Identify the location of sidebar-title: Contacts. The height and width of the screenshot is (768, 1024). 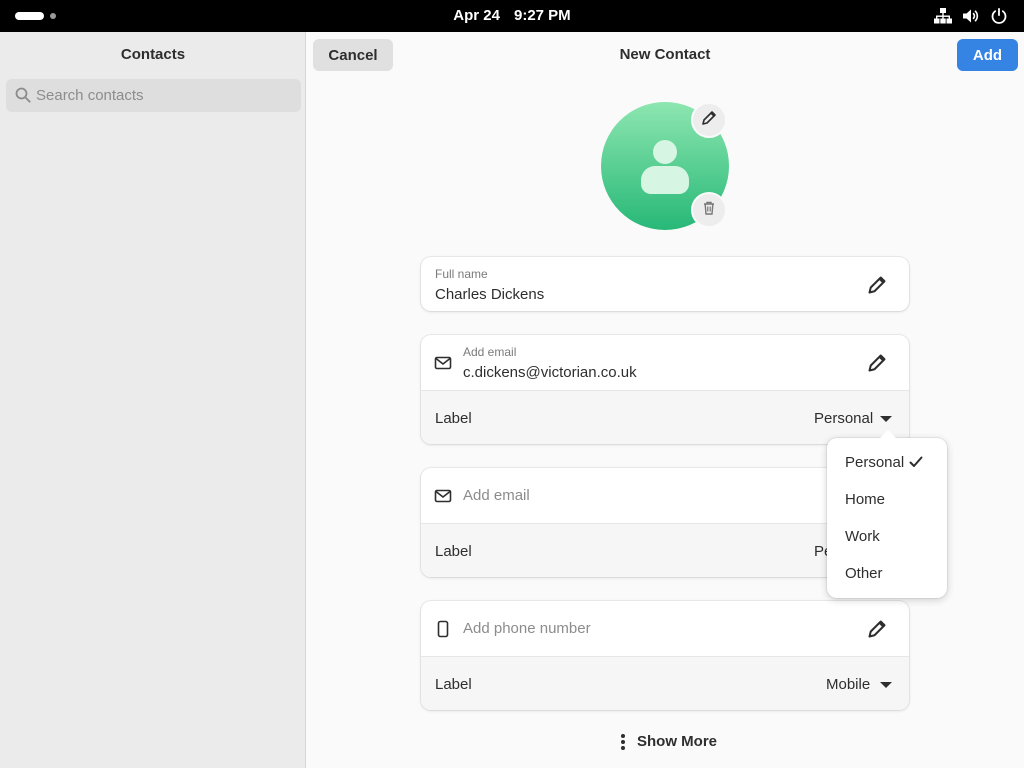
(153, 54).